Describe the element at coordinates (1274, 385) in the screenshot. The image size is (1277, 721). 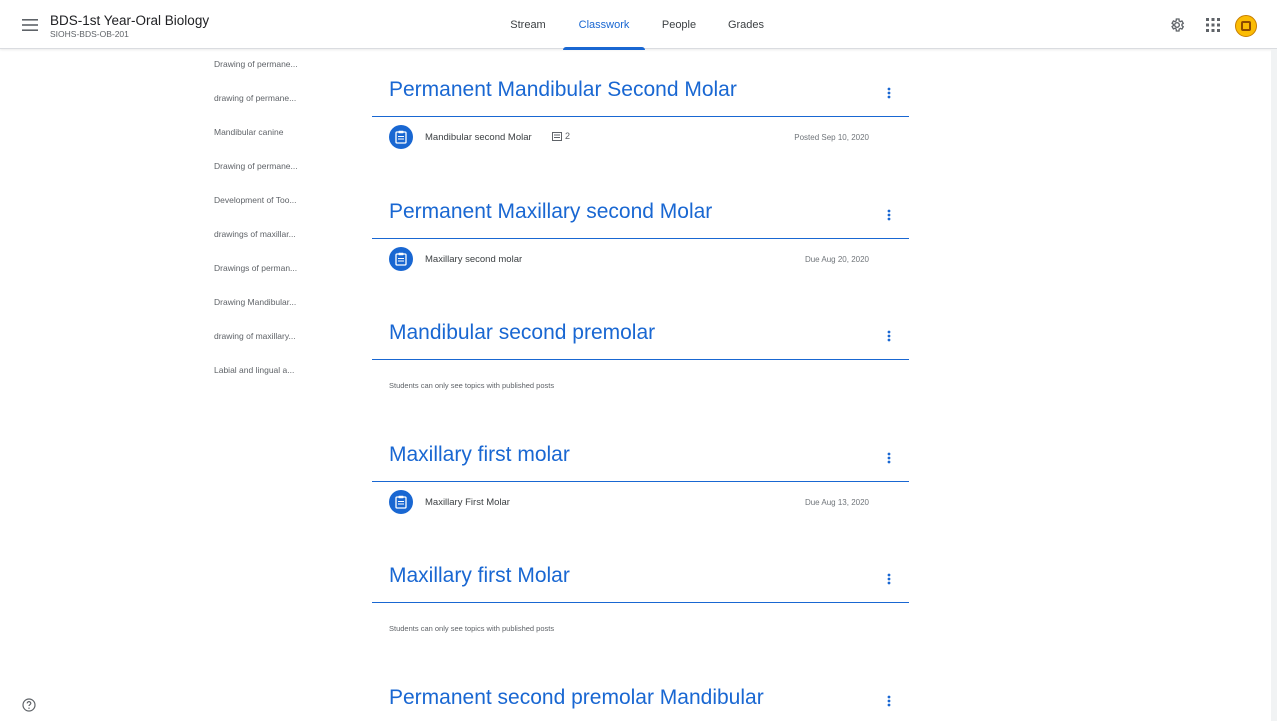
I see `page-scrollbar` at that location.